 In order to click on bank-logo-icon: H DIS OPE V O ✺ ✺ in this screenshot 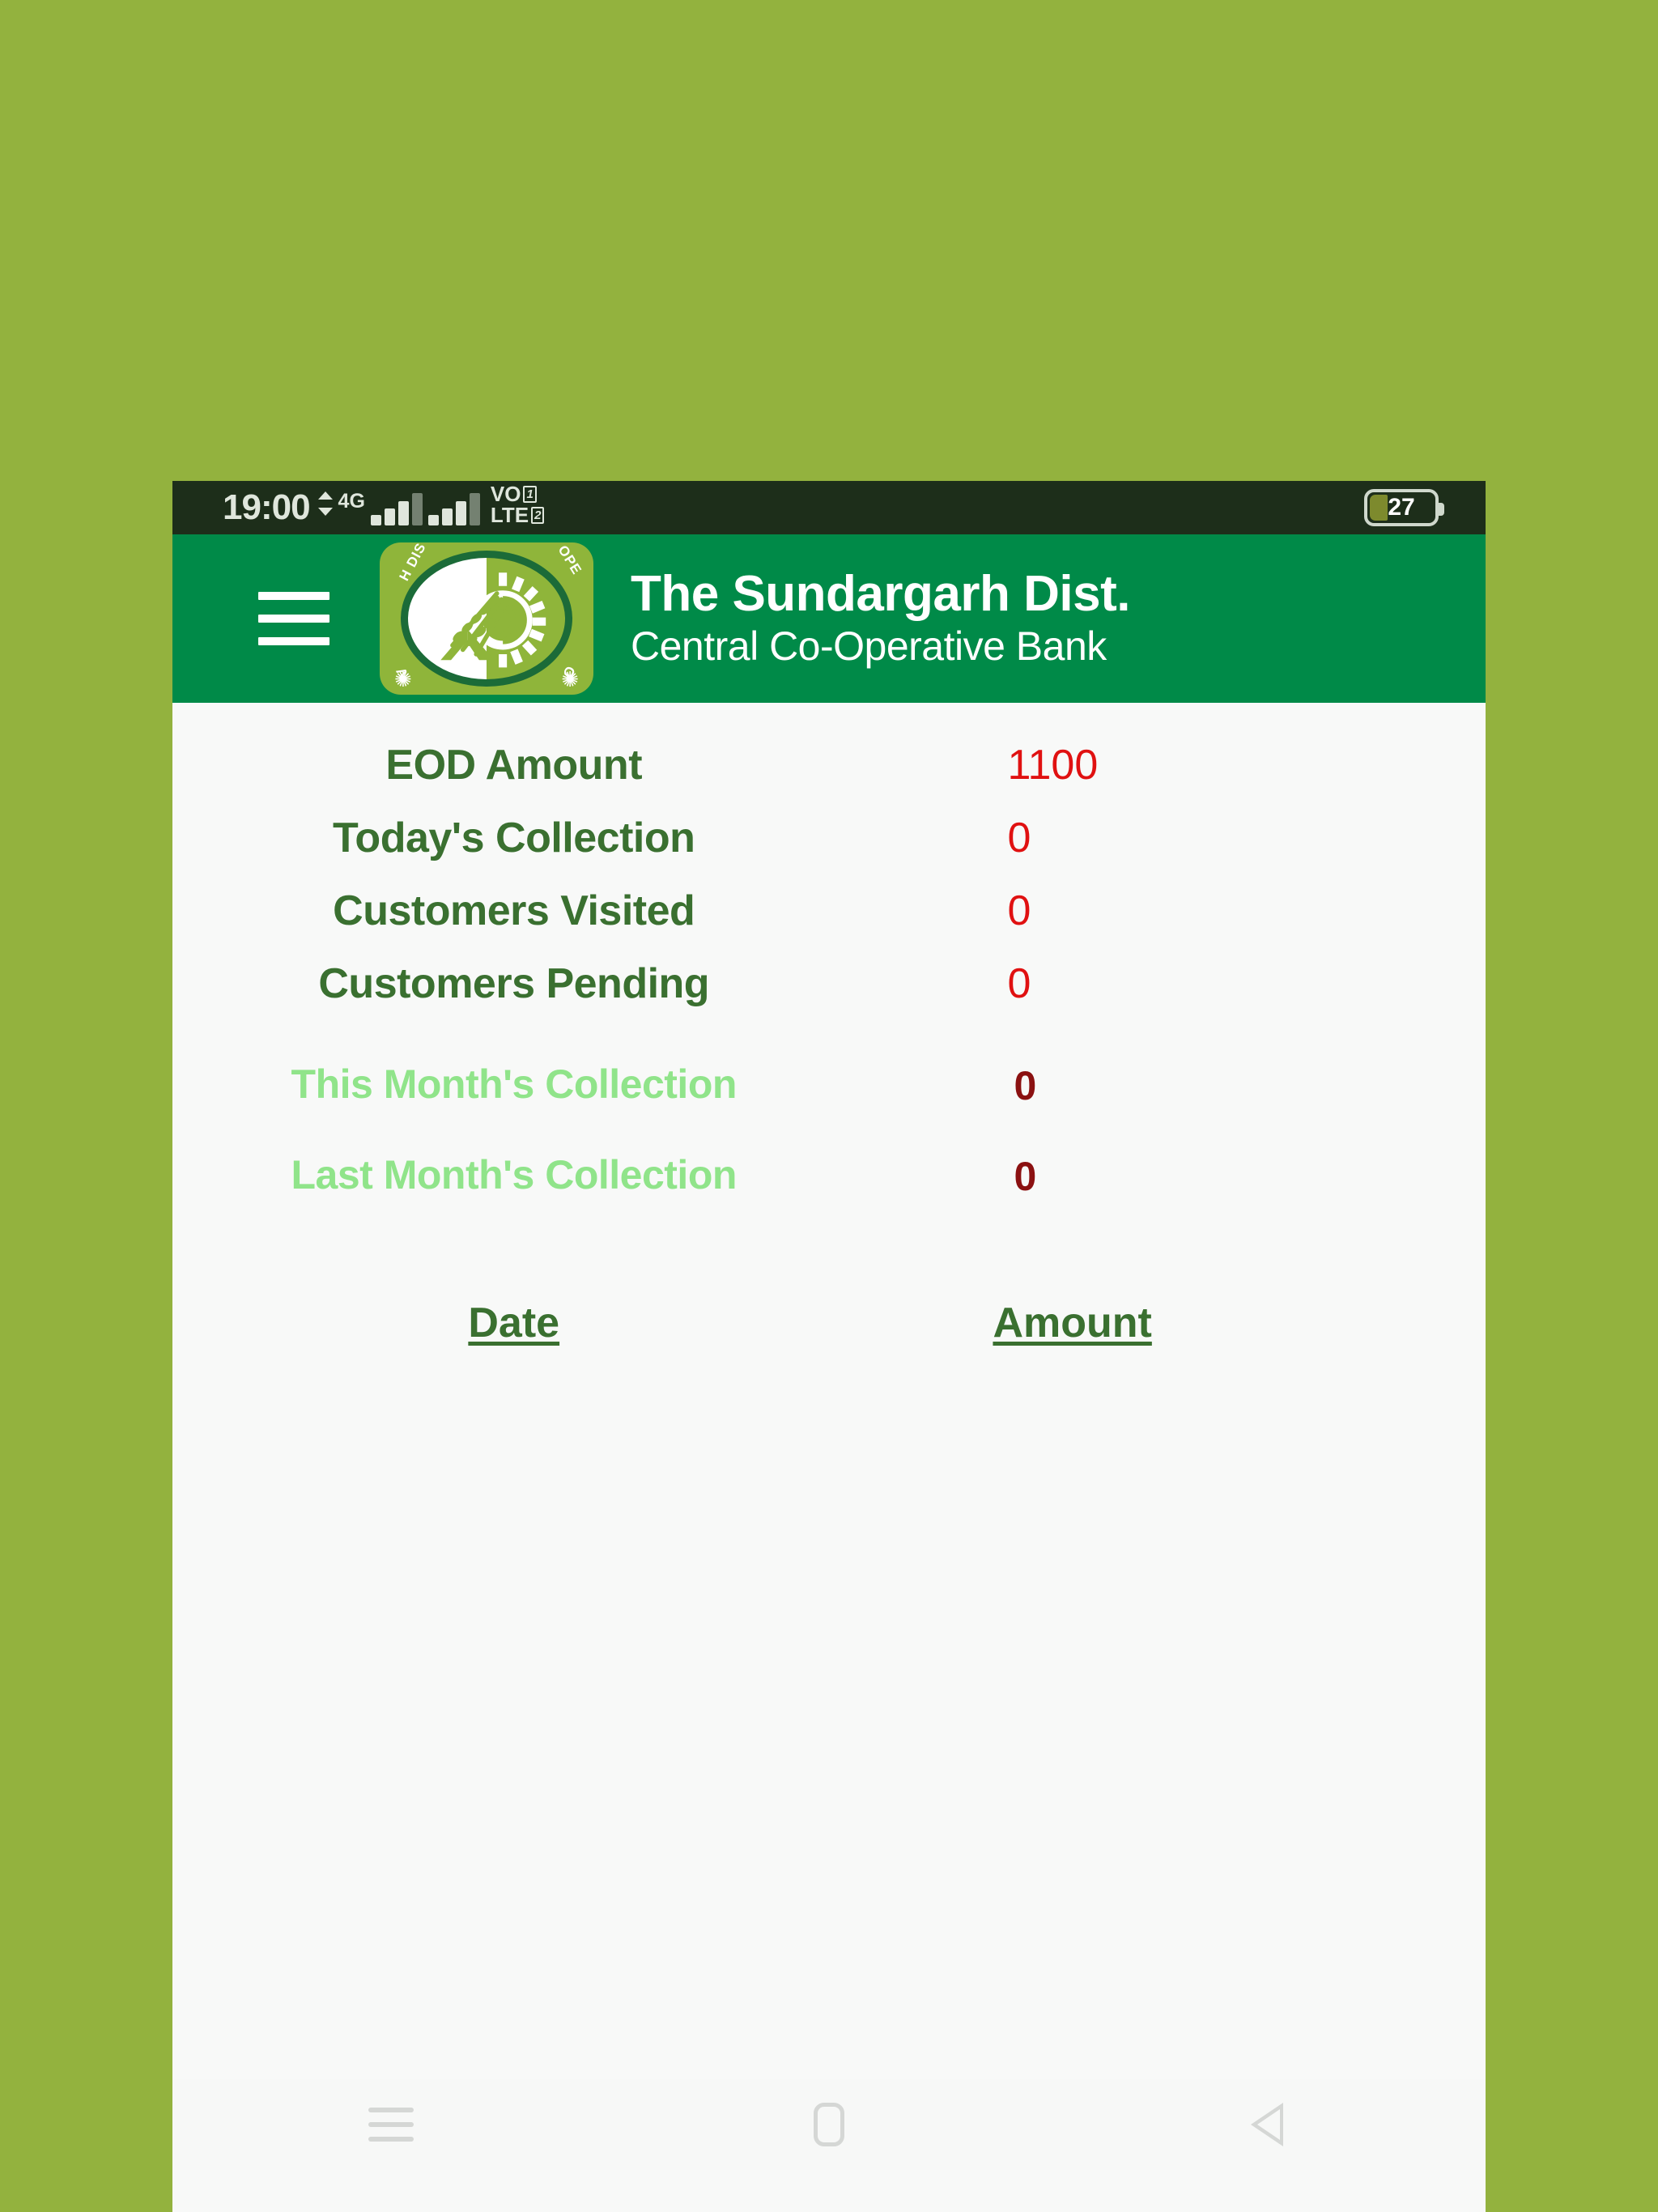, I will do `click(486, 619)`.